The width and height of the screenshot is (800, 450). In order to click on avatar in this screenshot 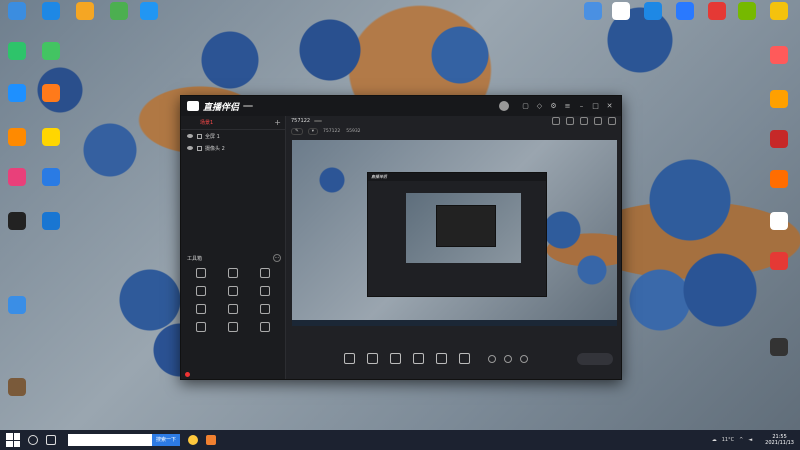, I will do `click(504, 106)`.